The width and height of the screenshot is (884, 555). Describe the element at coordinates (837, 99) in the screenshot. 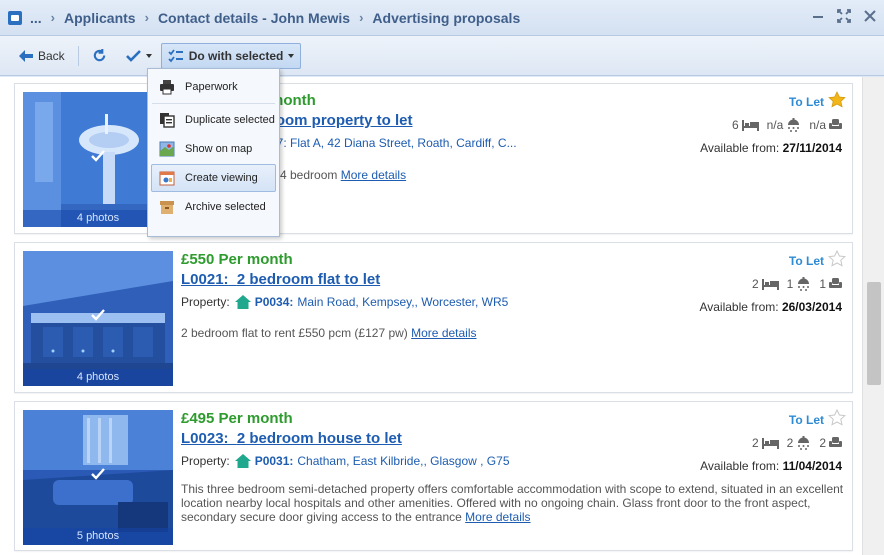

I see `star-filled-icon` at that location.